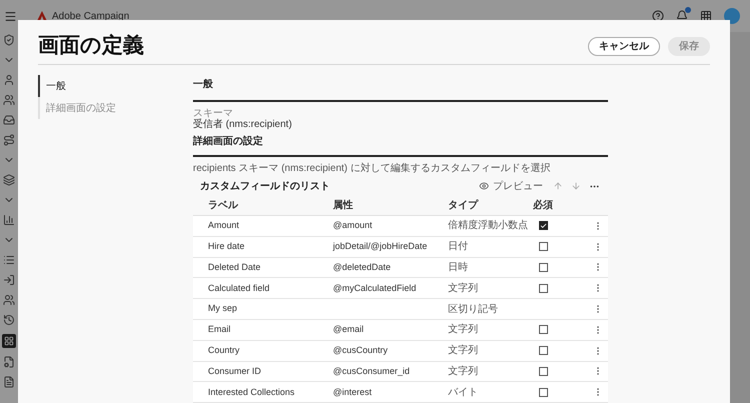 The width and height of the screenshot is (750, 403). What do you see at coordinates (360, 350) in the screenshot?
I see `table-cell-text: @cusCountry` at bounding box center [360, 350].